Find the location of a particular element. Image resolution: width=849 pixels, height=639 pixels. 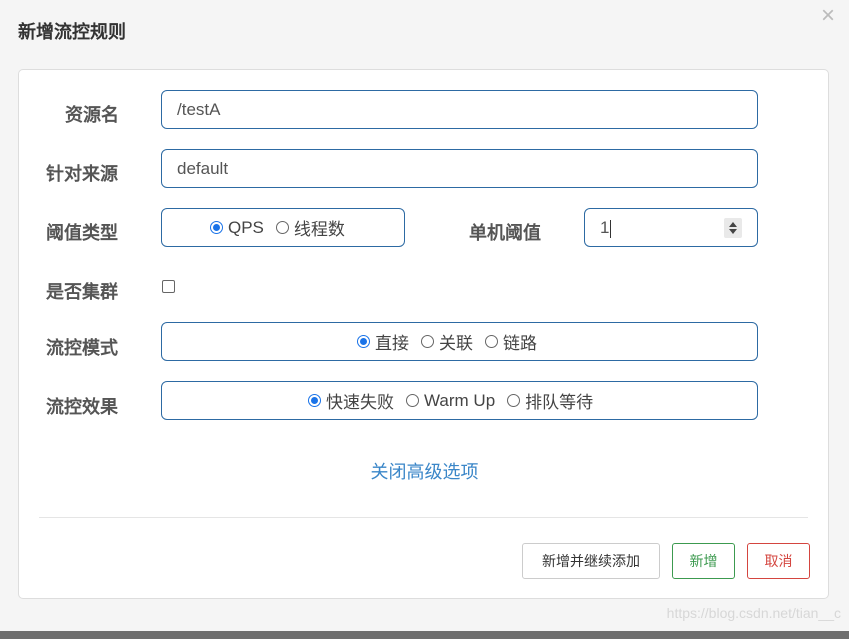

radio-warm-up-dot is located at coordinates (412, 400).